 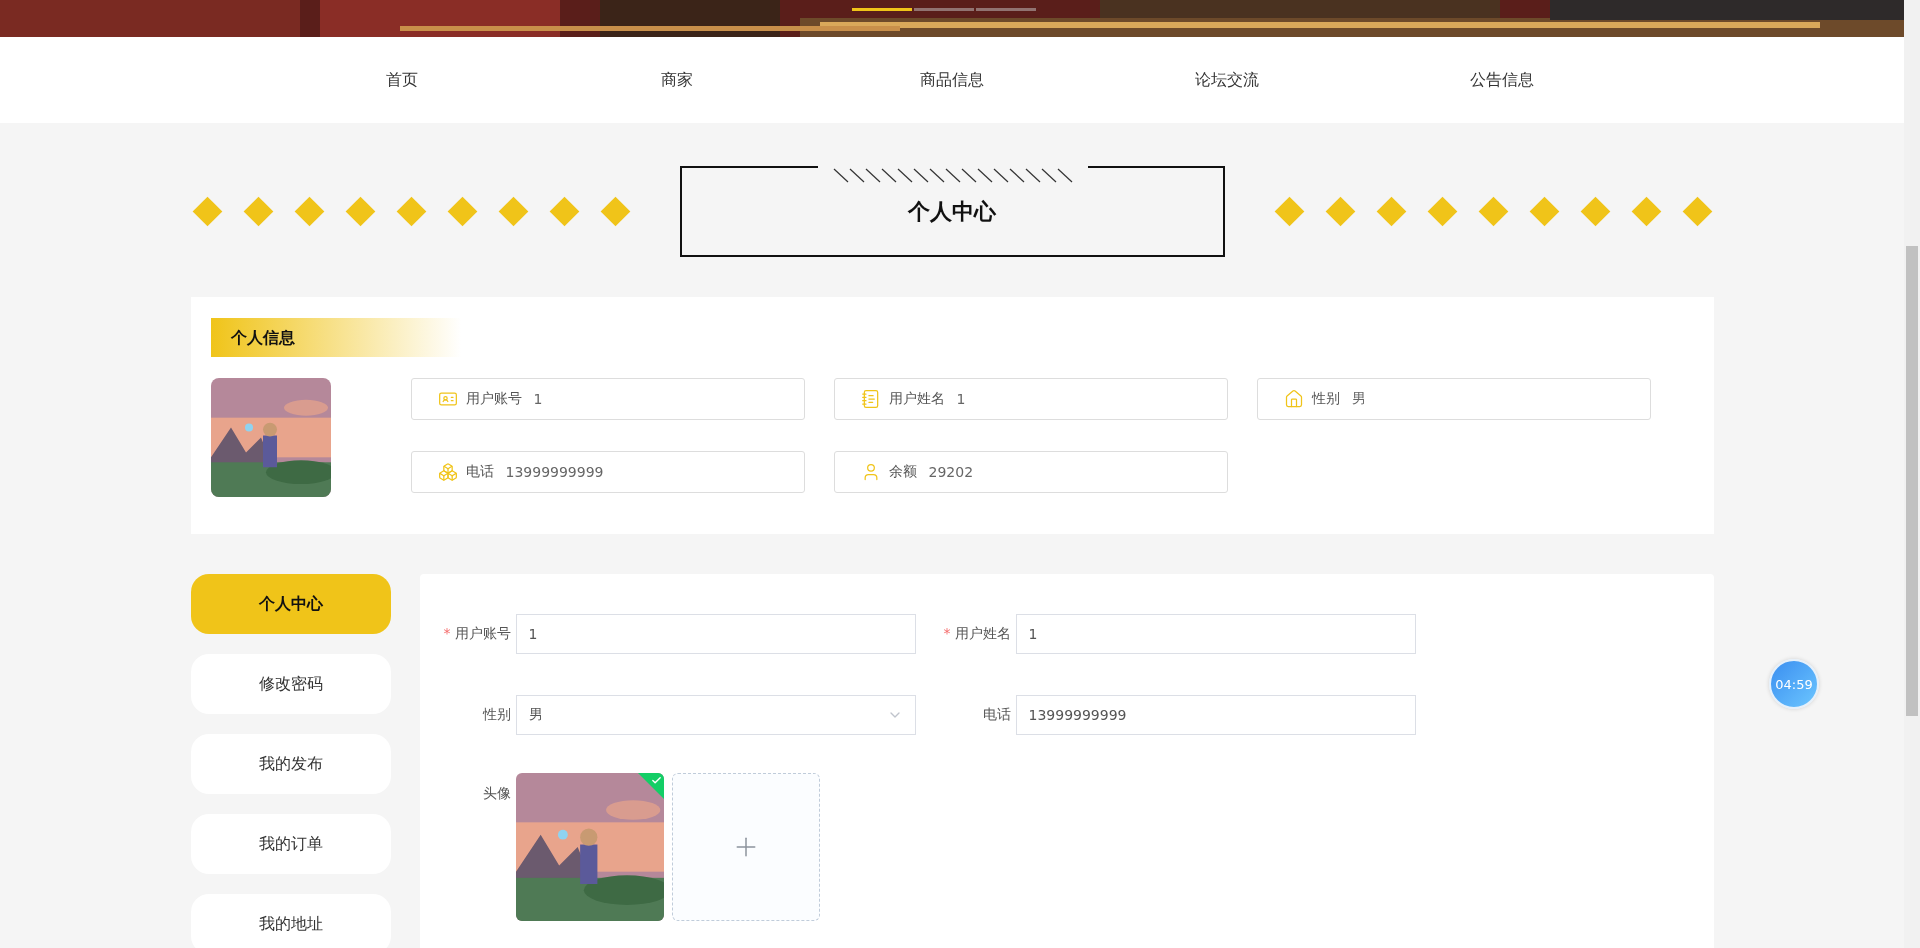 I want to click on menu-item: 我的发布, so click(x=290, y=764).